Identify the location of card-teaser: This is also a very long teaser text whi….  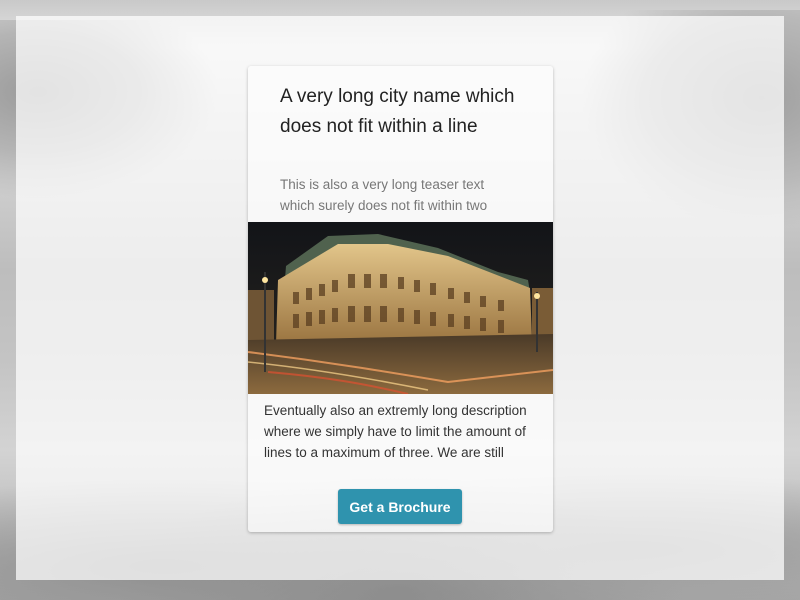
(384, 195).